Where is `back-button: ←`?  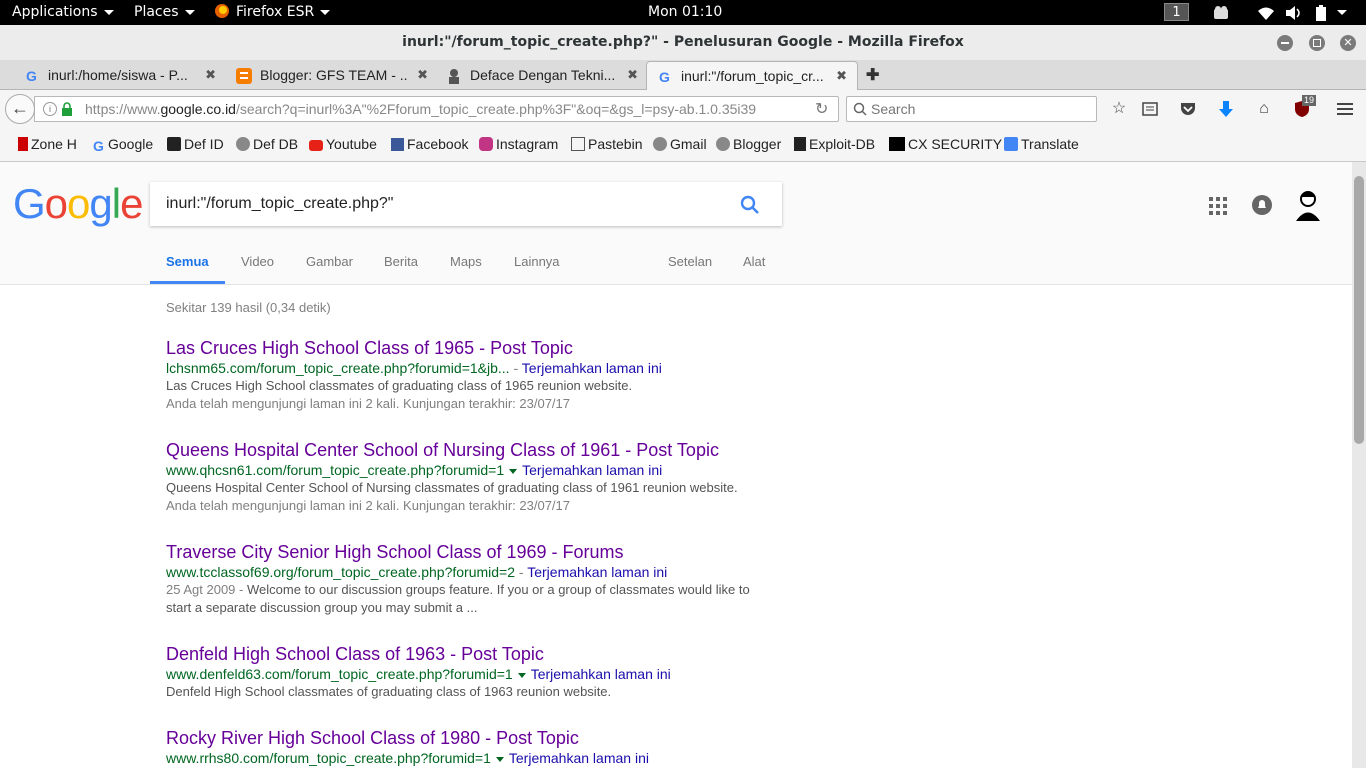 back-button: ← is located at coordinates (20, 109).